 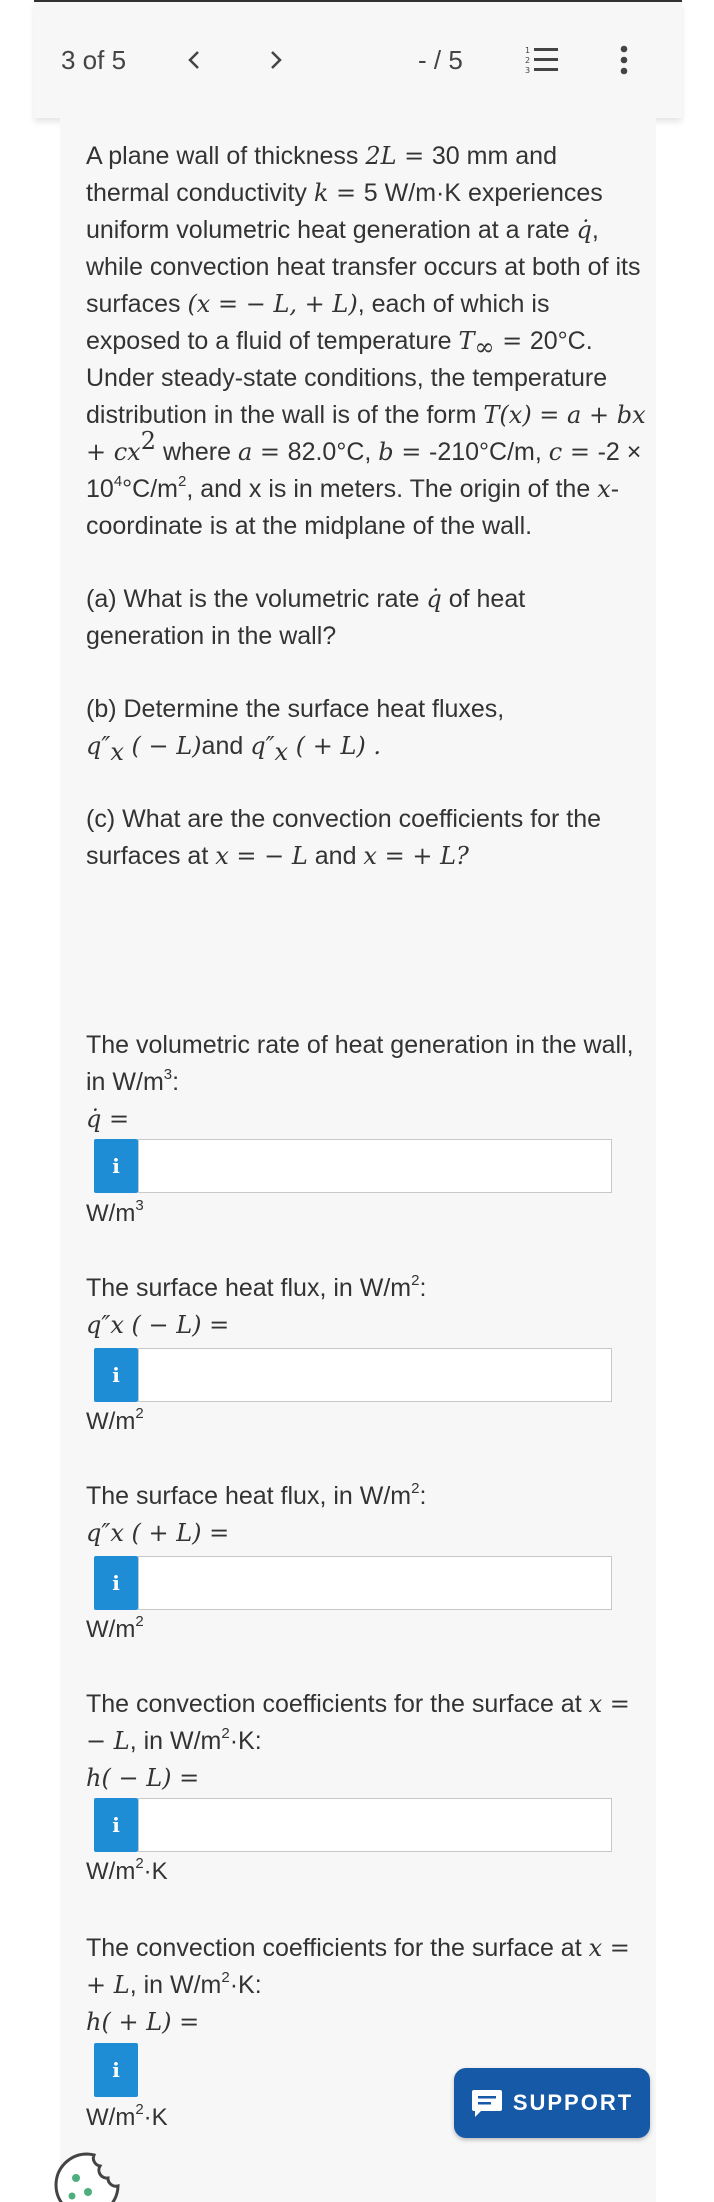 I want to click on svg-text: 3, so click(x=527, y=70).